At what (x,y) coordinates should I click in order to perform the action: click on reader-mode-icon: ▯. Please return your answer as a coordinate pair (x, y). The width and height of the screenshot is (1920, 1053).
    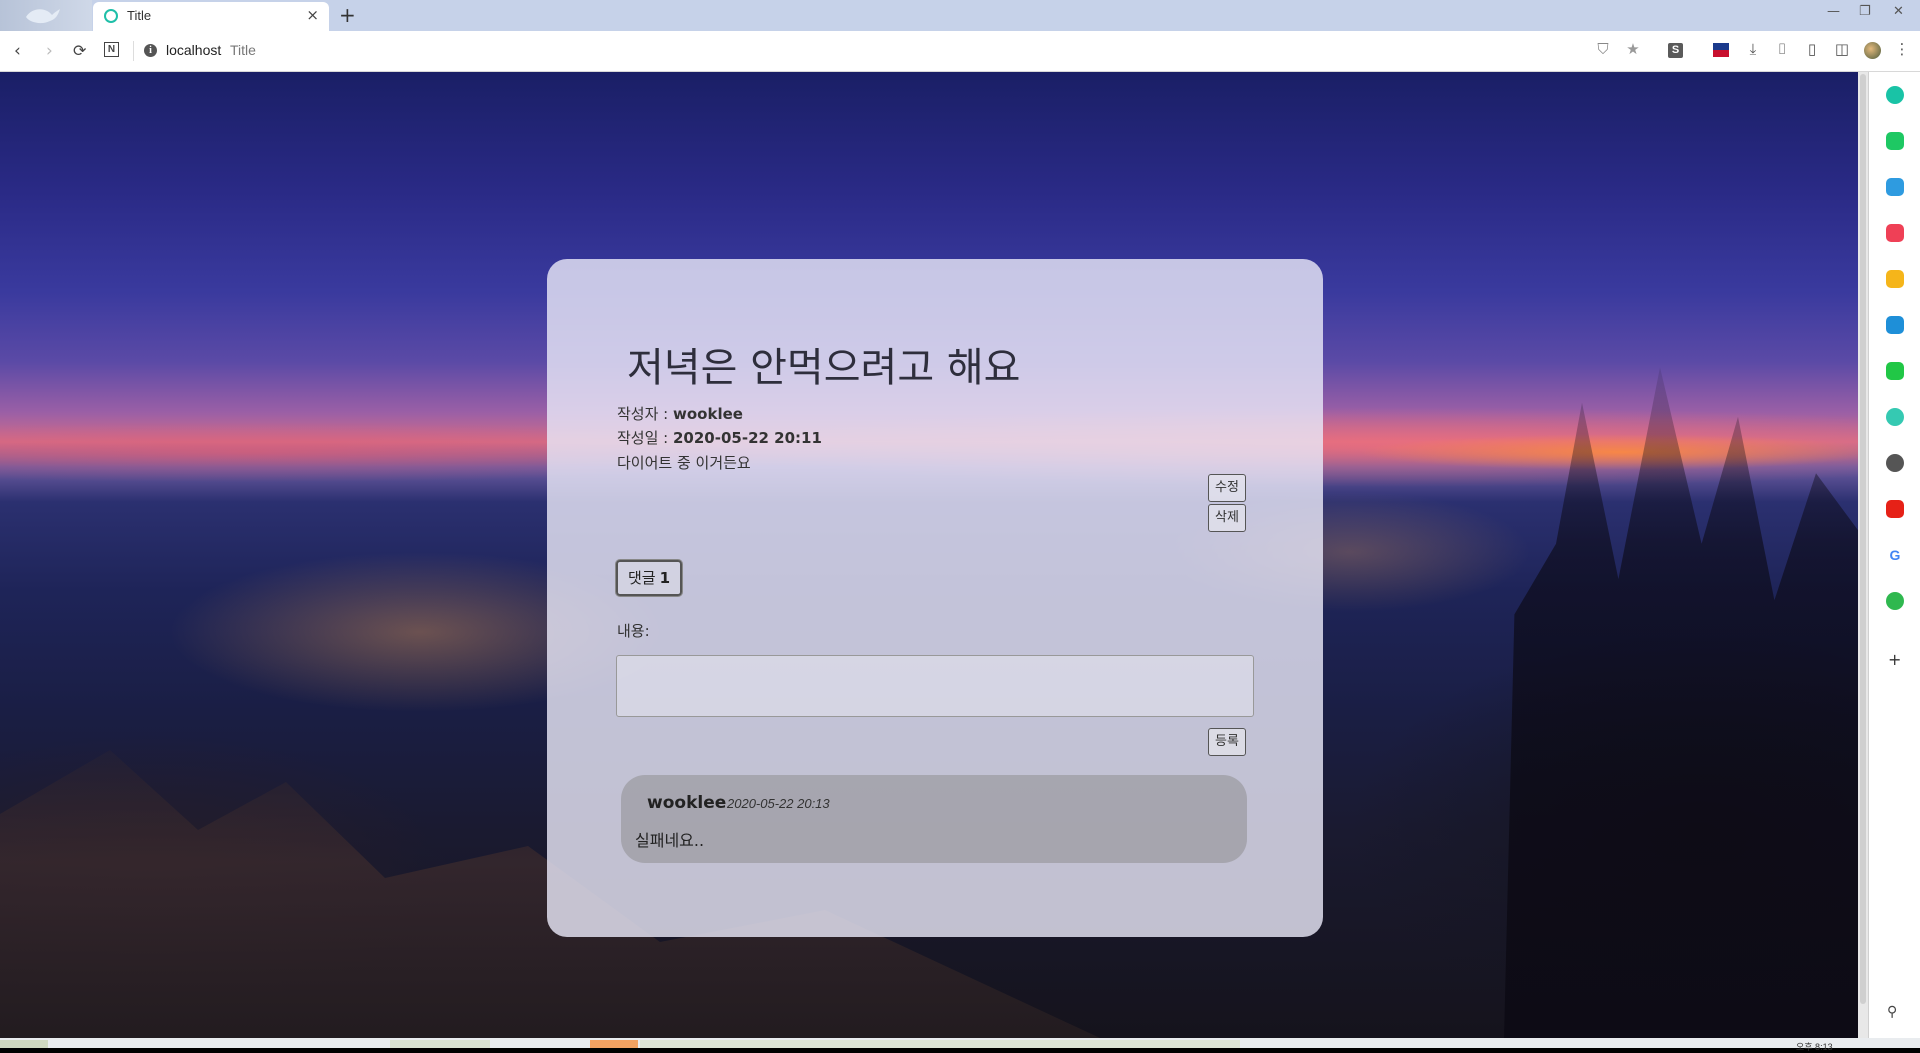
    Looking at the image, I should click on (1812, 49).